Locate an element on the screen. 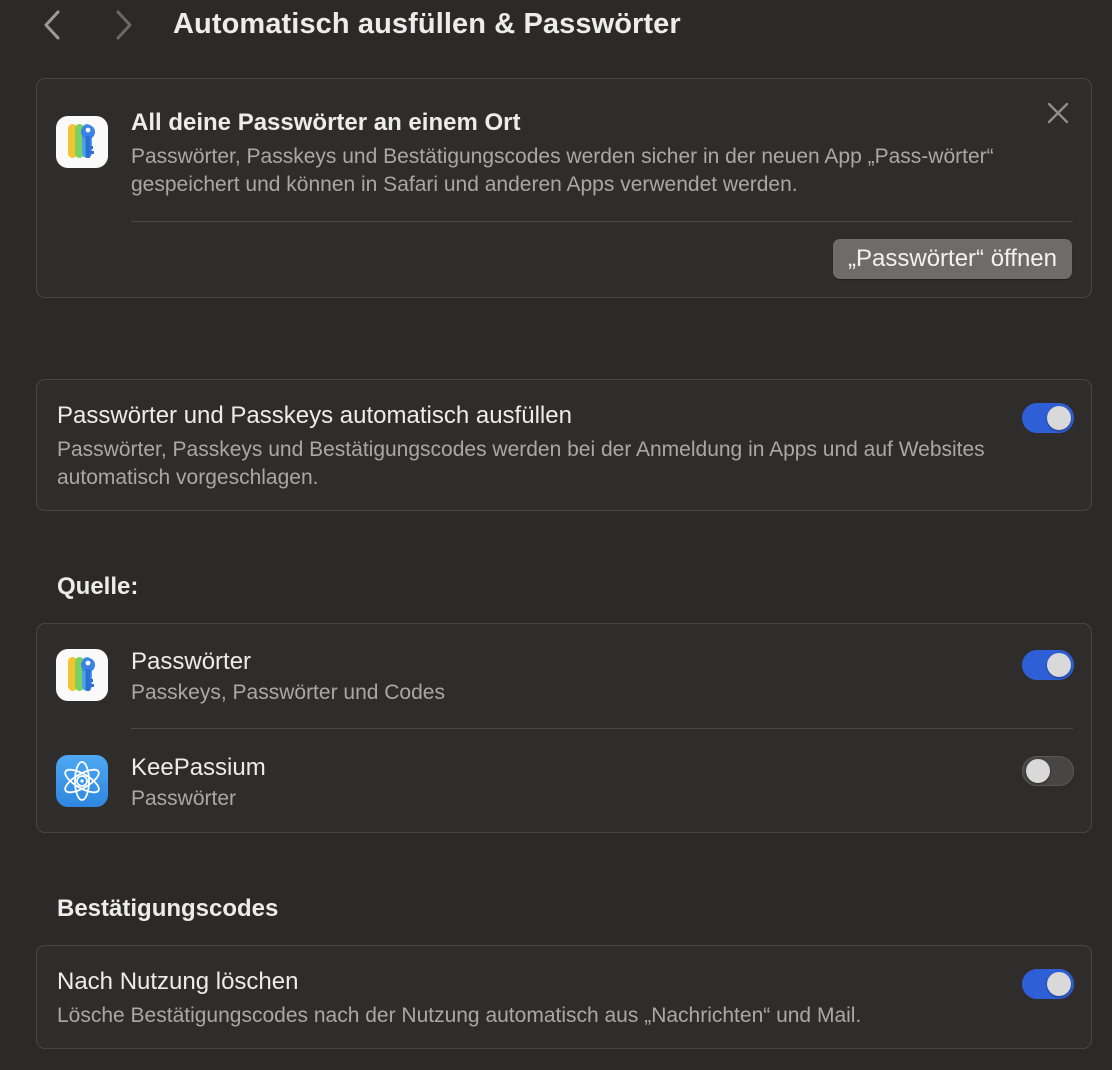 The width and height of the screenshot is (1112, 1070). delete-after-use-toggle is located at coordinates (1048, 984).